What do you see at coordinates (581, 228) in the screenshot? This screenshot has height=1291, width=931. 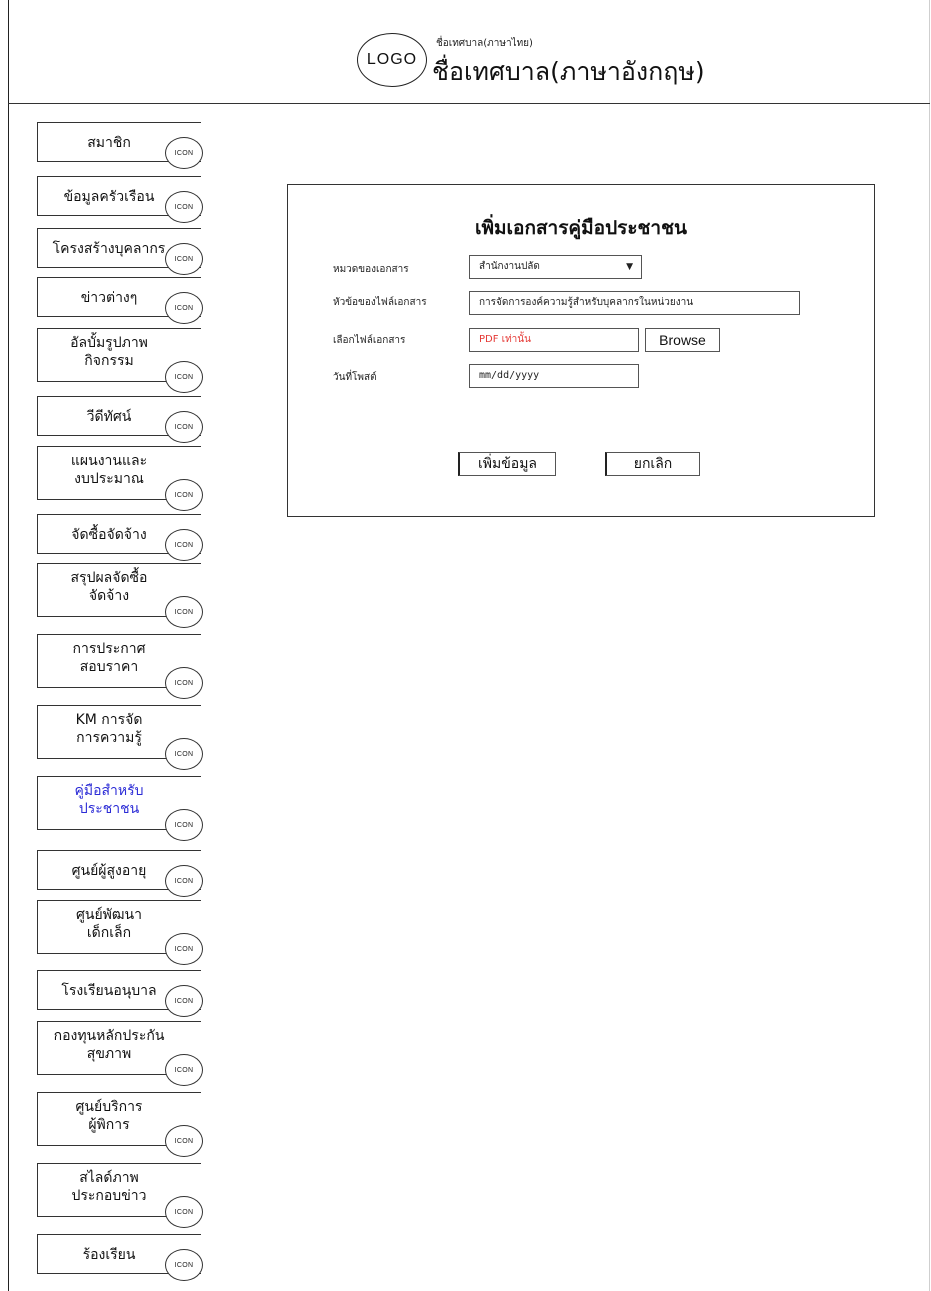 I see `form-title: เพิ่มเอกสารคู่มือประชาชน` at bounding box center [581, 228].